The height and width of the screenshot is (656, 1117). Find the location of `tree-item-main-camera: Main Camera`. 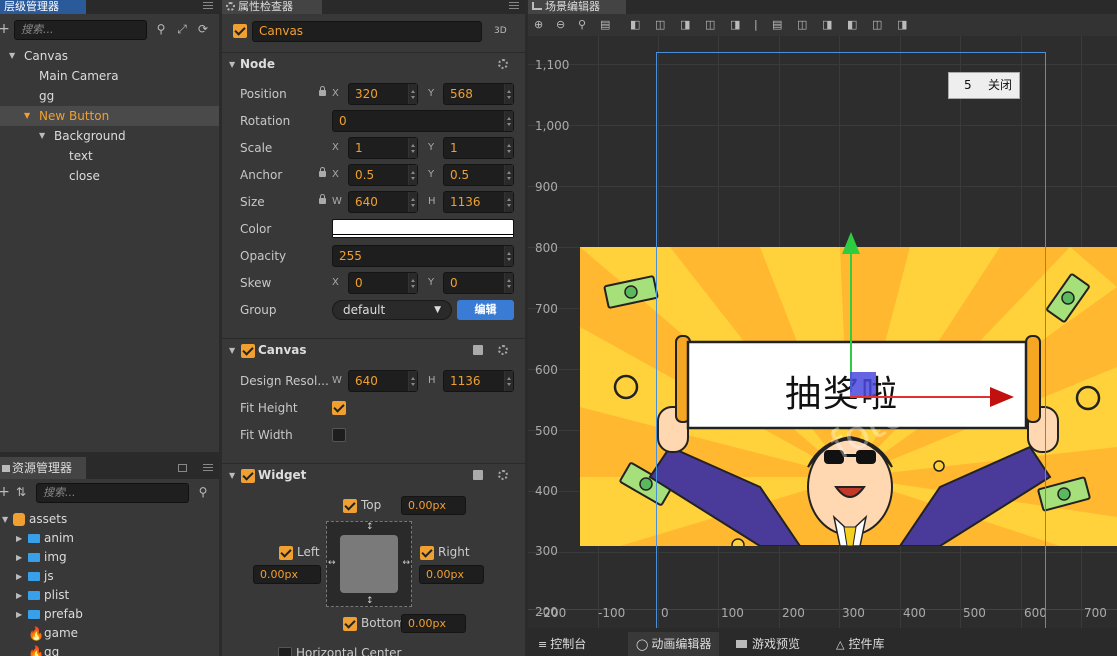

tree-item-main-camera: Main Camera is located at coordinates (109, 76).